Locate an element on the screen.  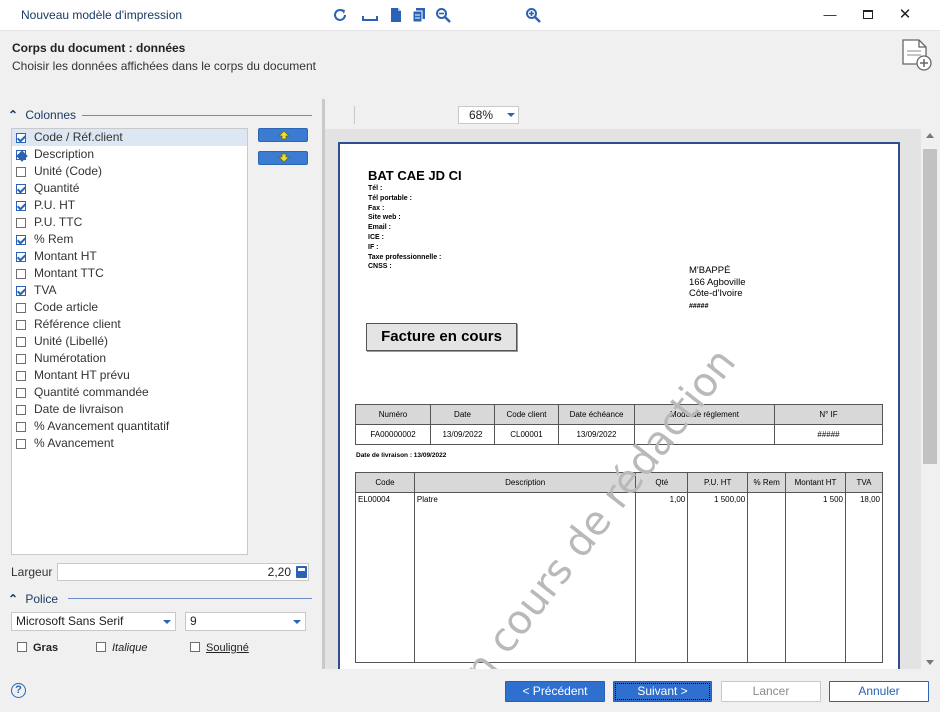
column-item: Unité (Libellé) is located at coordinates (129, 341).